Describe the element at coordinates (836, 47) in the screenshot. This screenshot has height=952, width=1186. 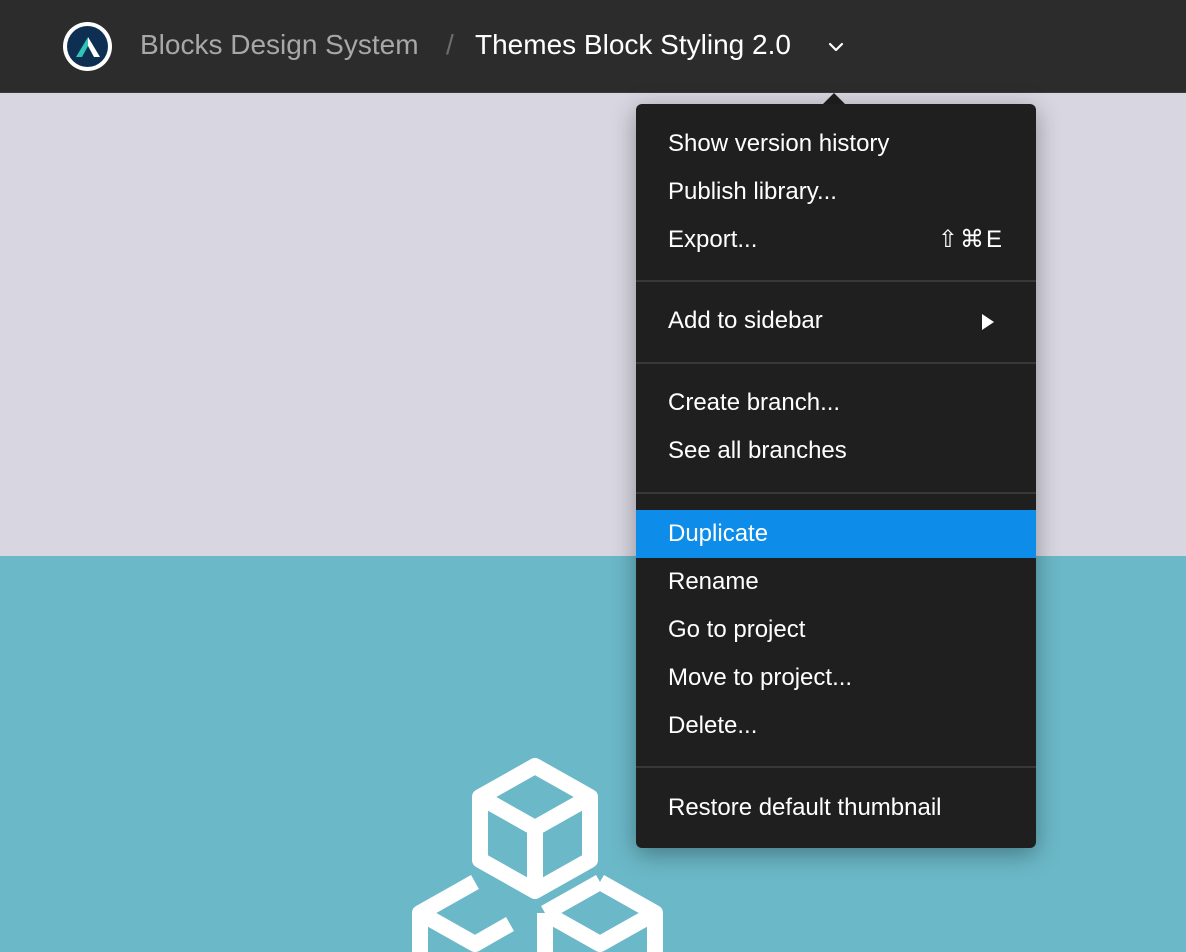
I see `chevron-down-icon` at that location.